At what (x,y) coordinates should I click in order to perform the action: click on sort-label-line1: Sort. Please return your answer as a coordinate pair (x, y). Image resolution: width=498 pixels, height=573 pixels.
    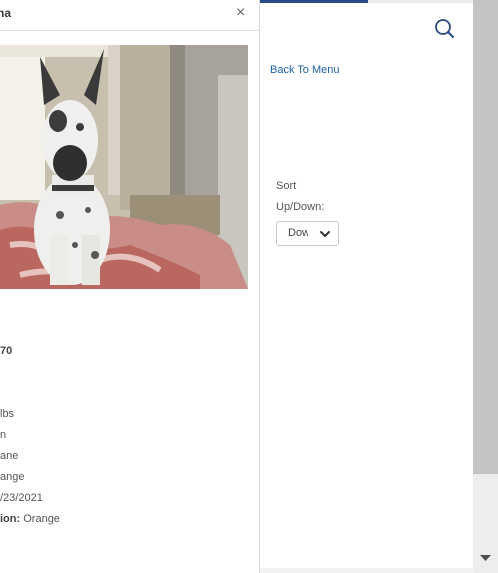
    Looking at the image, I should click on (286, 186).